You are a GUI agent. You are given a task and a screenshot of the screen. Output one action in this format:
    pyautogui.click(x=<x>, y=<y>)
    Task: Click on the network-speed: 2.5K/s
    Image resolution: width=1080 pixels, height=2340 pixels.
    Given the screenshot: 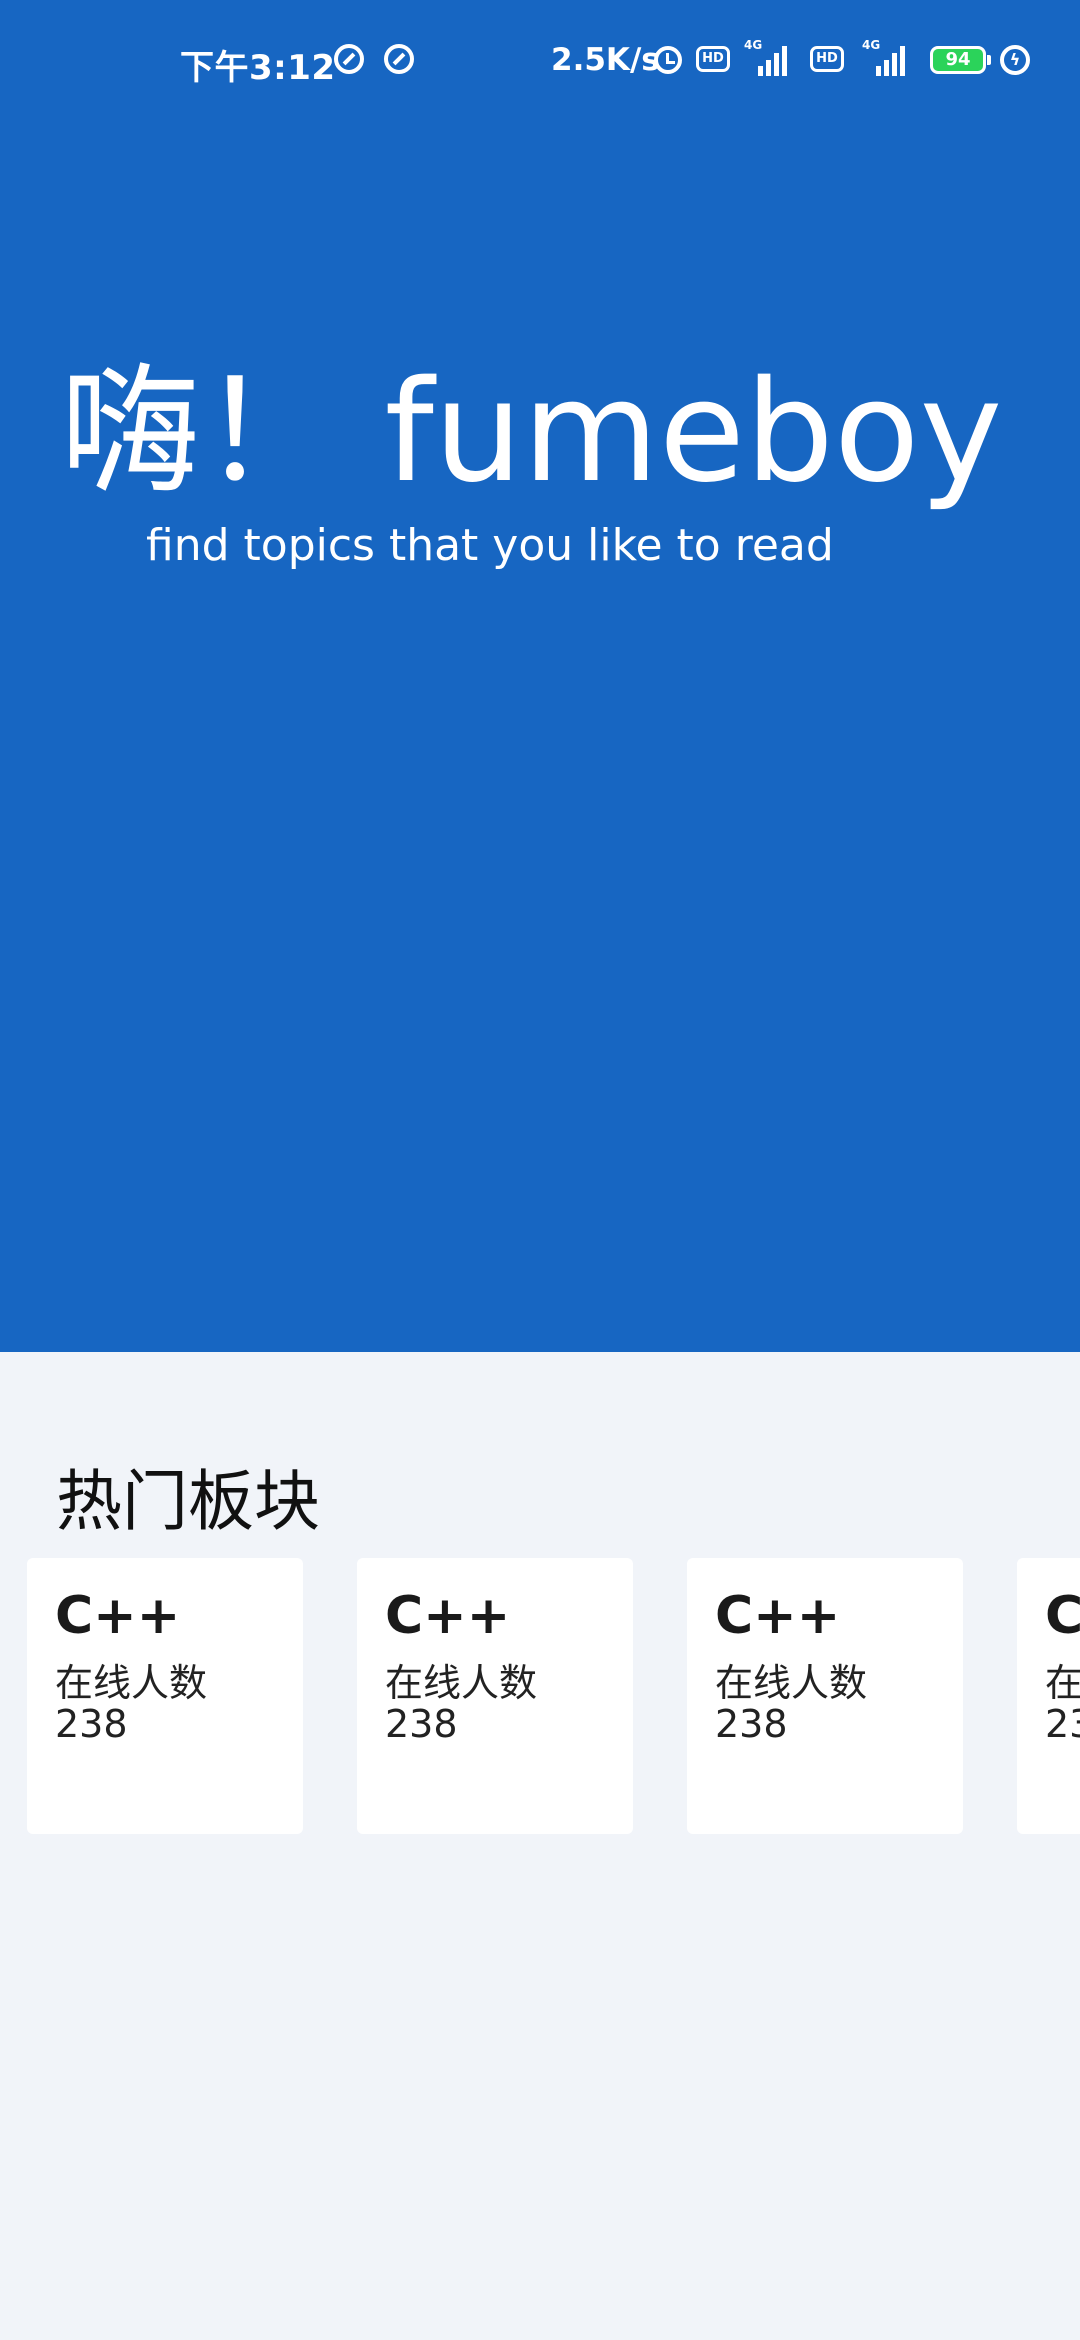 What is the action you would take?
    pyautogui.click(x=605, y=60)
    